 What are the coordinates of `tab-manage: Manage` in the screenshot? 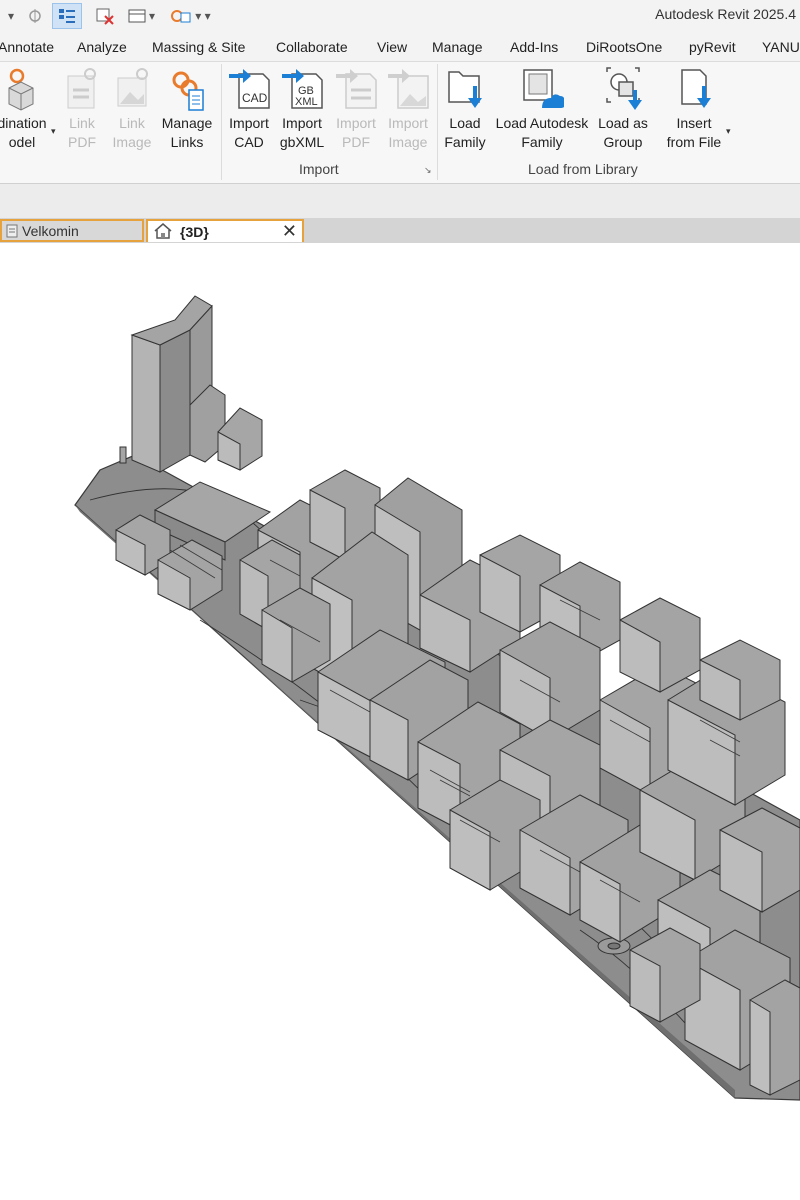 It's located at (457, 47).